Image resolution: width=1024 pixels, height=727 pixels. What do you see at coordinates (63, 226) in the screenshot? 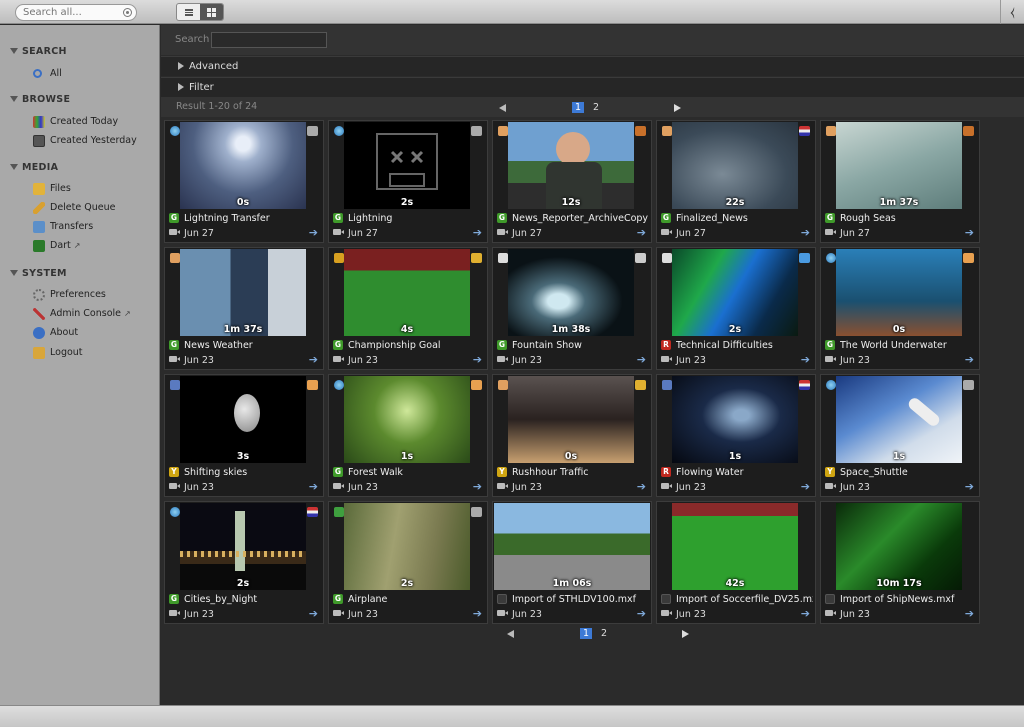
I see `sidebar-item-transfers: Transfers` at bounding box center [63, 226].